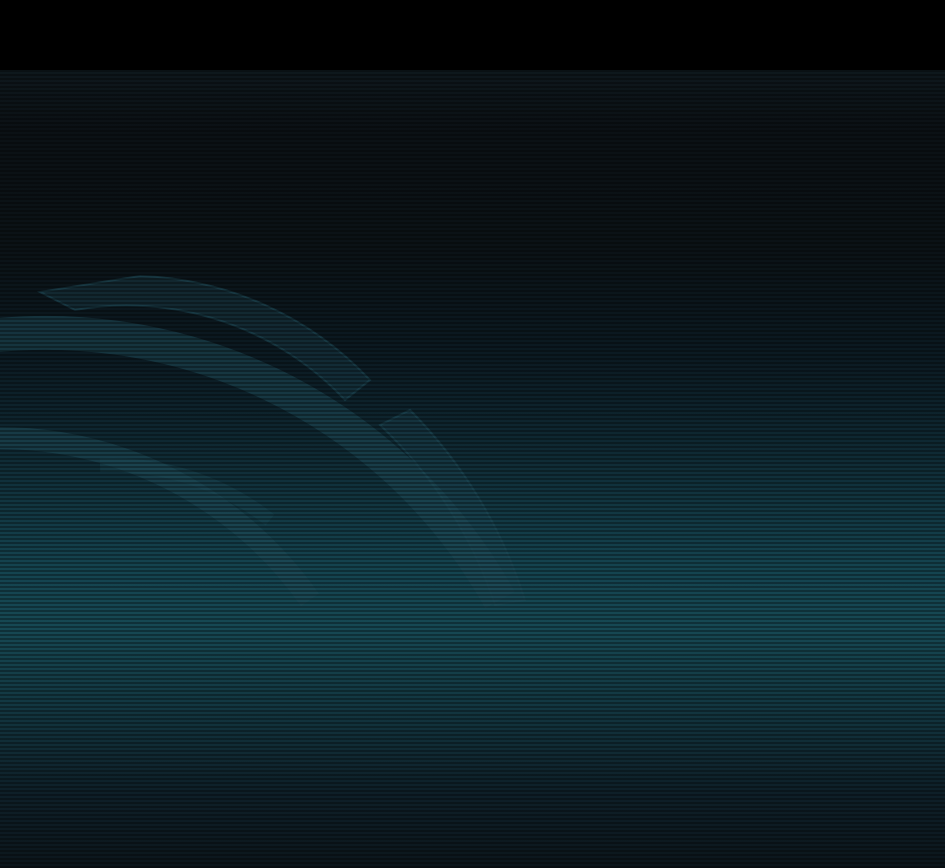 This screenshot has width=945, height=868. I want to click on top-black-bar, so click(472, 35).